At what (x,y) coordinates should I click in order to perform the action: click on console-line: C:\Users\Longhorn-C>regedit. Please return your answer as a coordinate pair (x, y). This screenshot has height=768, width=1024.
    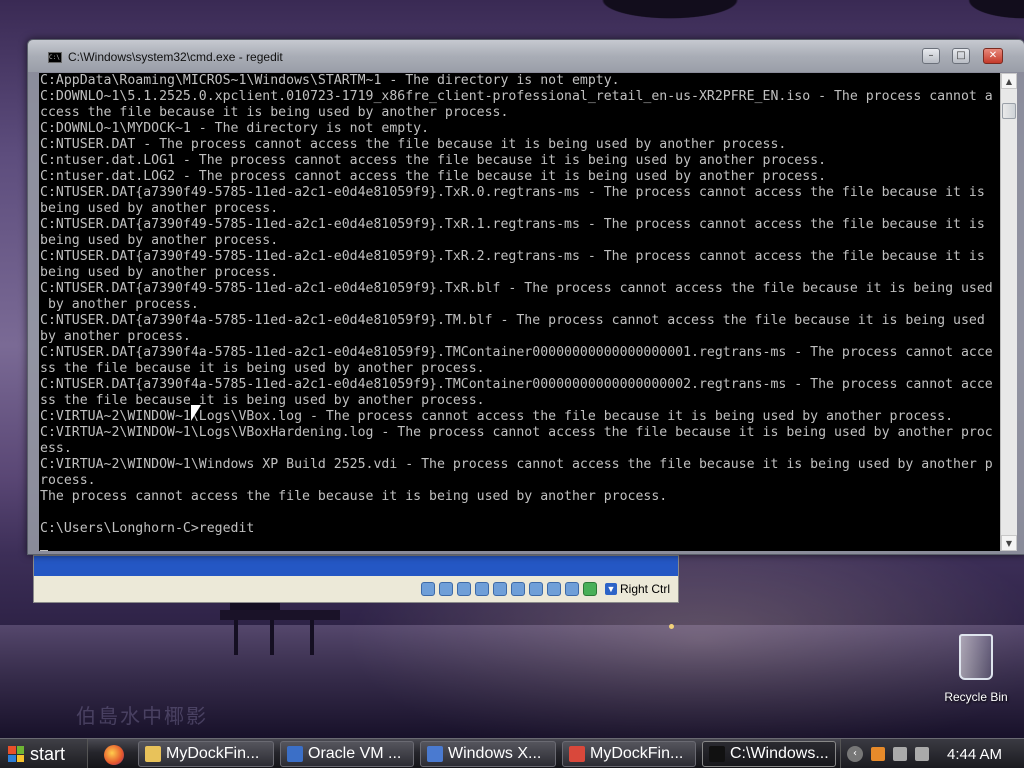
    Looking at the image, I should click on (147, 528).